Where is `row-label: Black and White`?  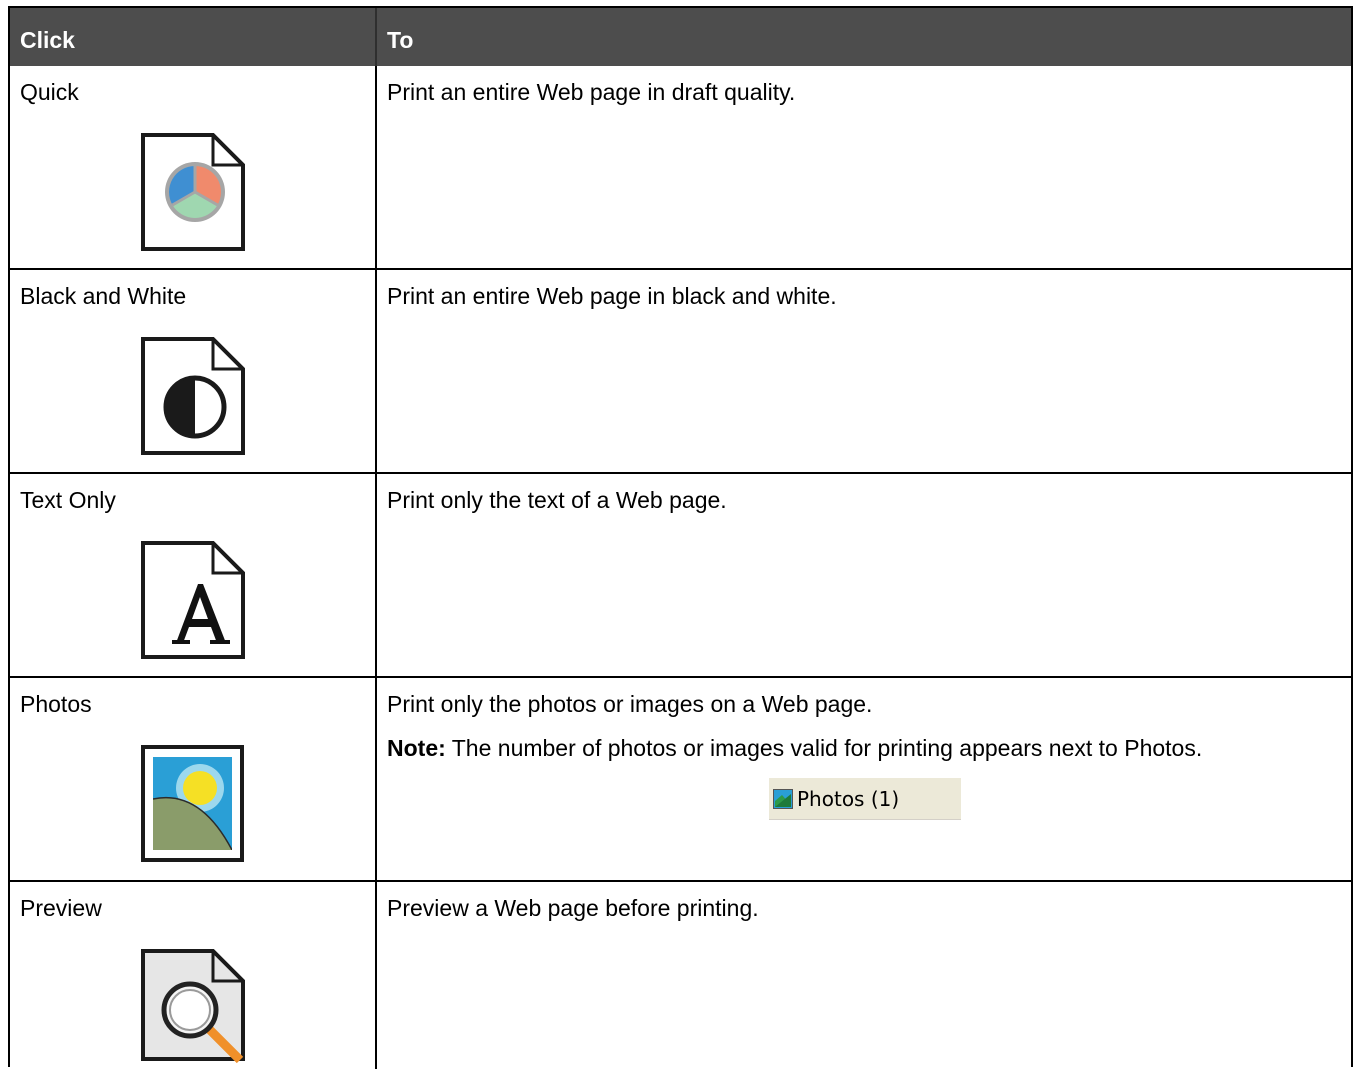
row-label: Black and White is located at coordinates (103, 296).